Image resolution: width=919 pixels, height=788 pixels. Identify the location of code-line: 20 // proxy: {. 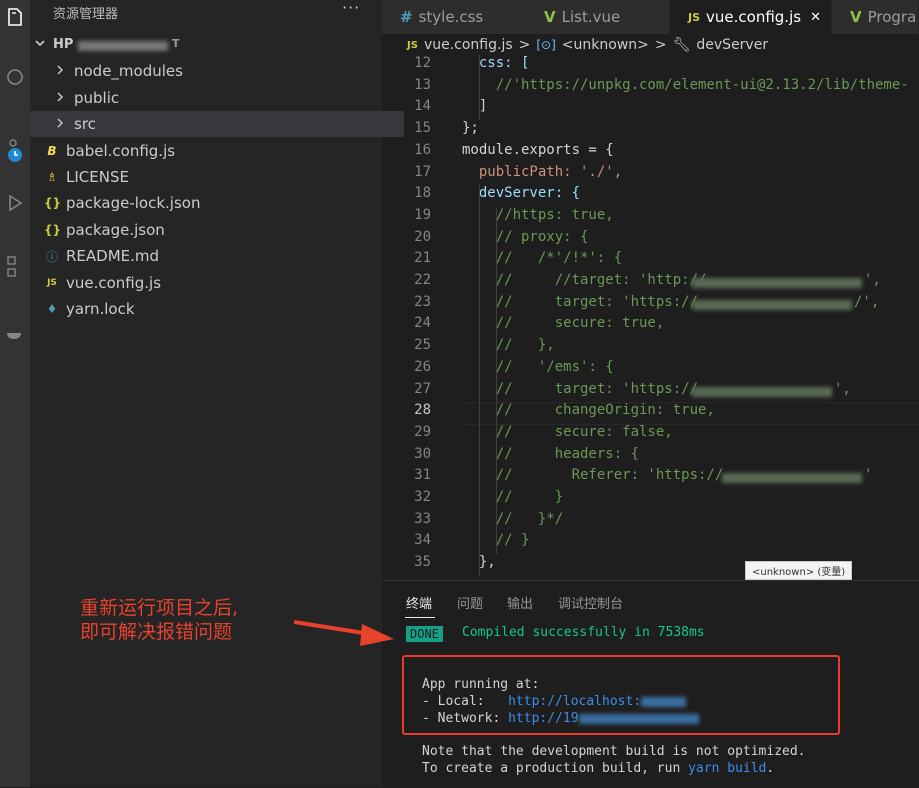
(650, 240).